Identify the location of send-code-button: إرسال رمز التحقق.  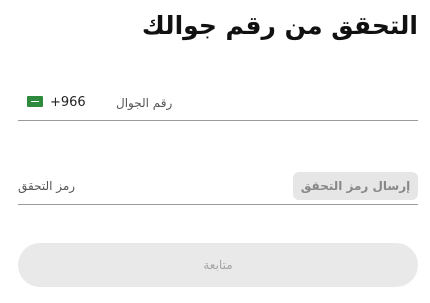
(355, 186).